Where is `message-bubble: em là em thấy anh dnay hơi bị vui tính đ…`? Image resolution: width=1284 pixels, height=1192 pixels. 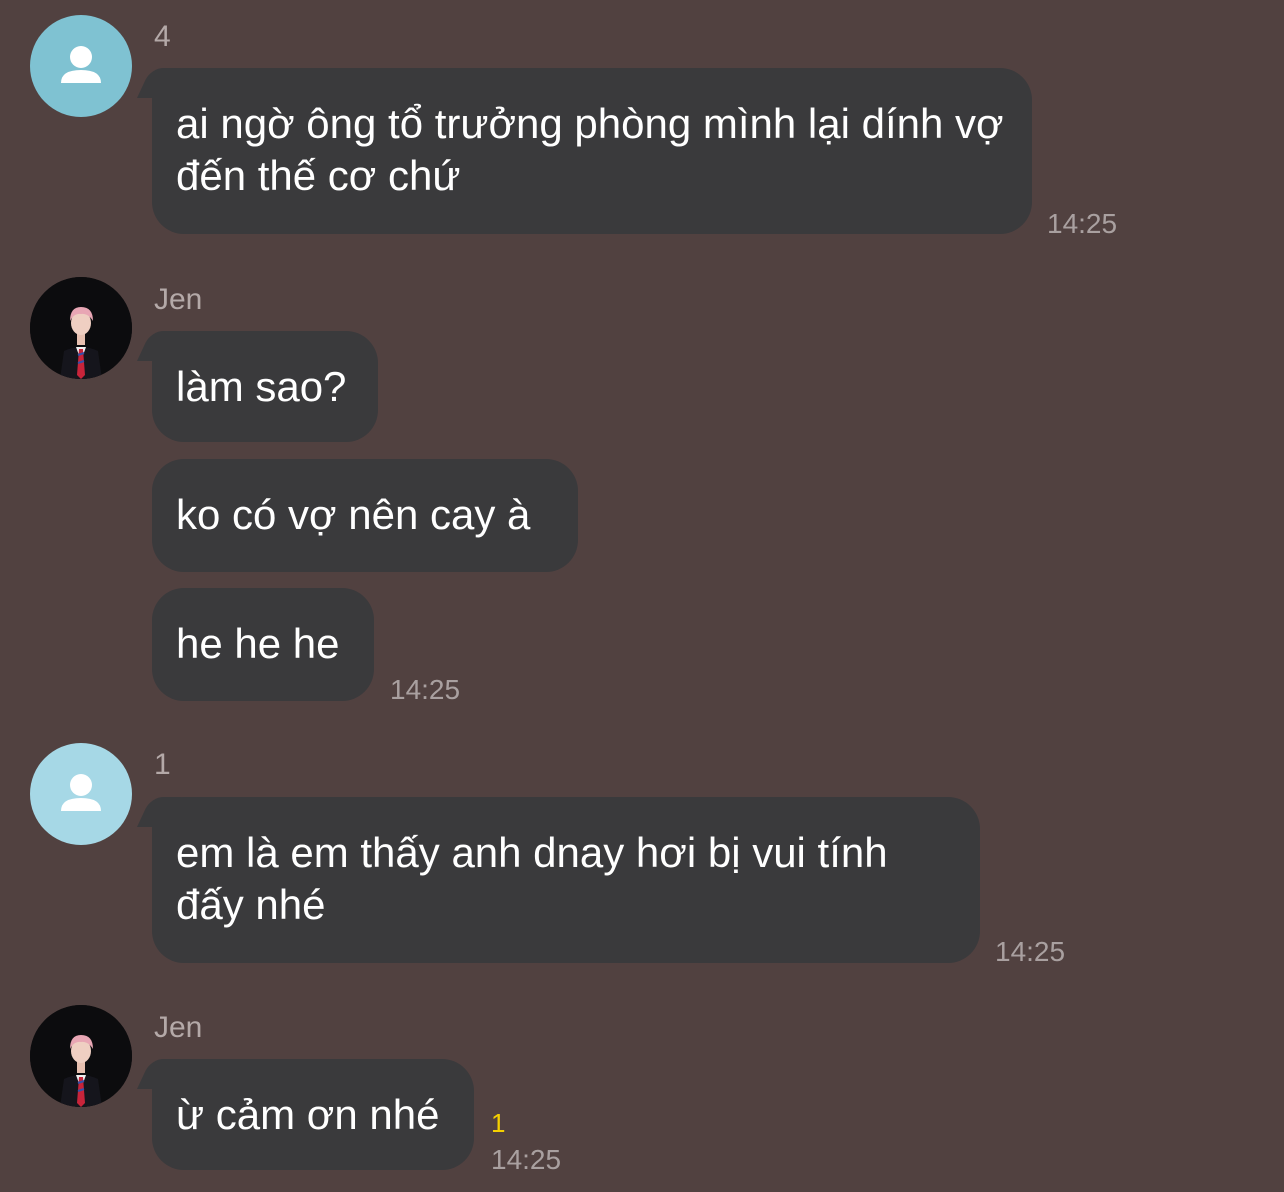 message-bubble: em là em thấy anh dnay hơi bị vui tính đ… is located at coordinates (566, 880).